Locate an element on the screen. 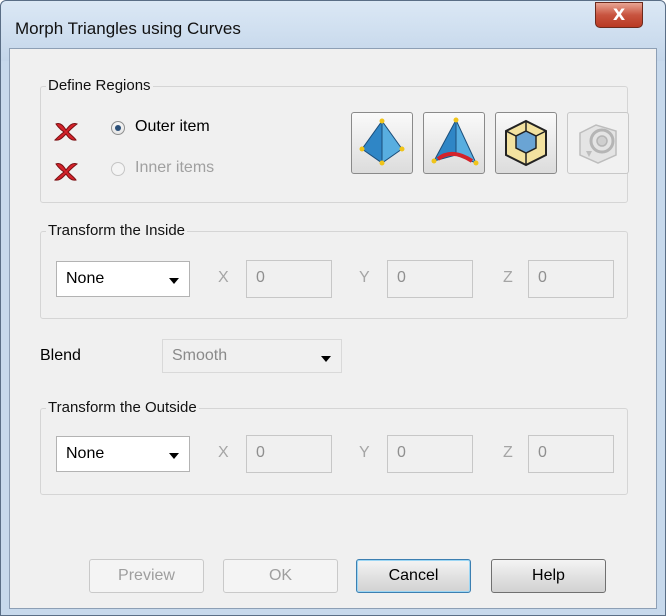  inside-x-field: 0 is located at coordinates (289, 279).